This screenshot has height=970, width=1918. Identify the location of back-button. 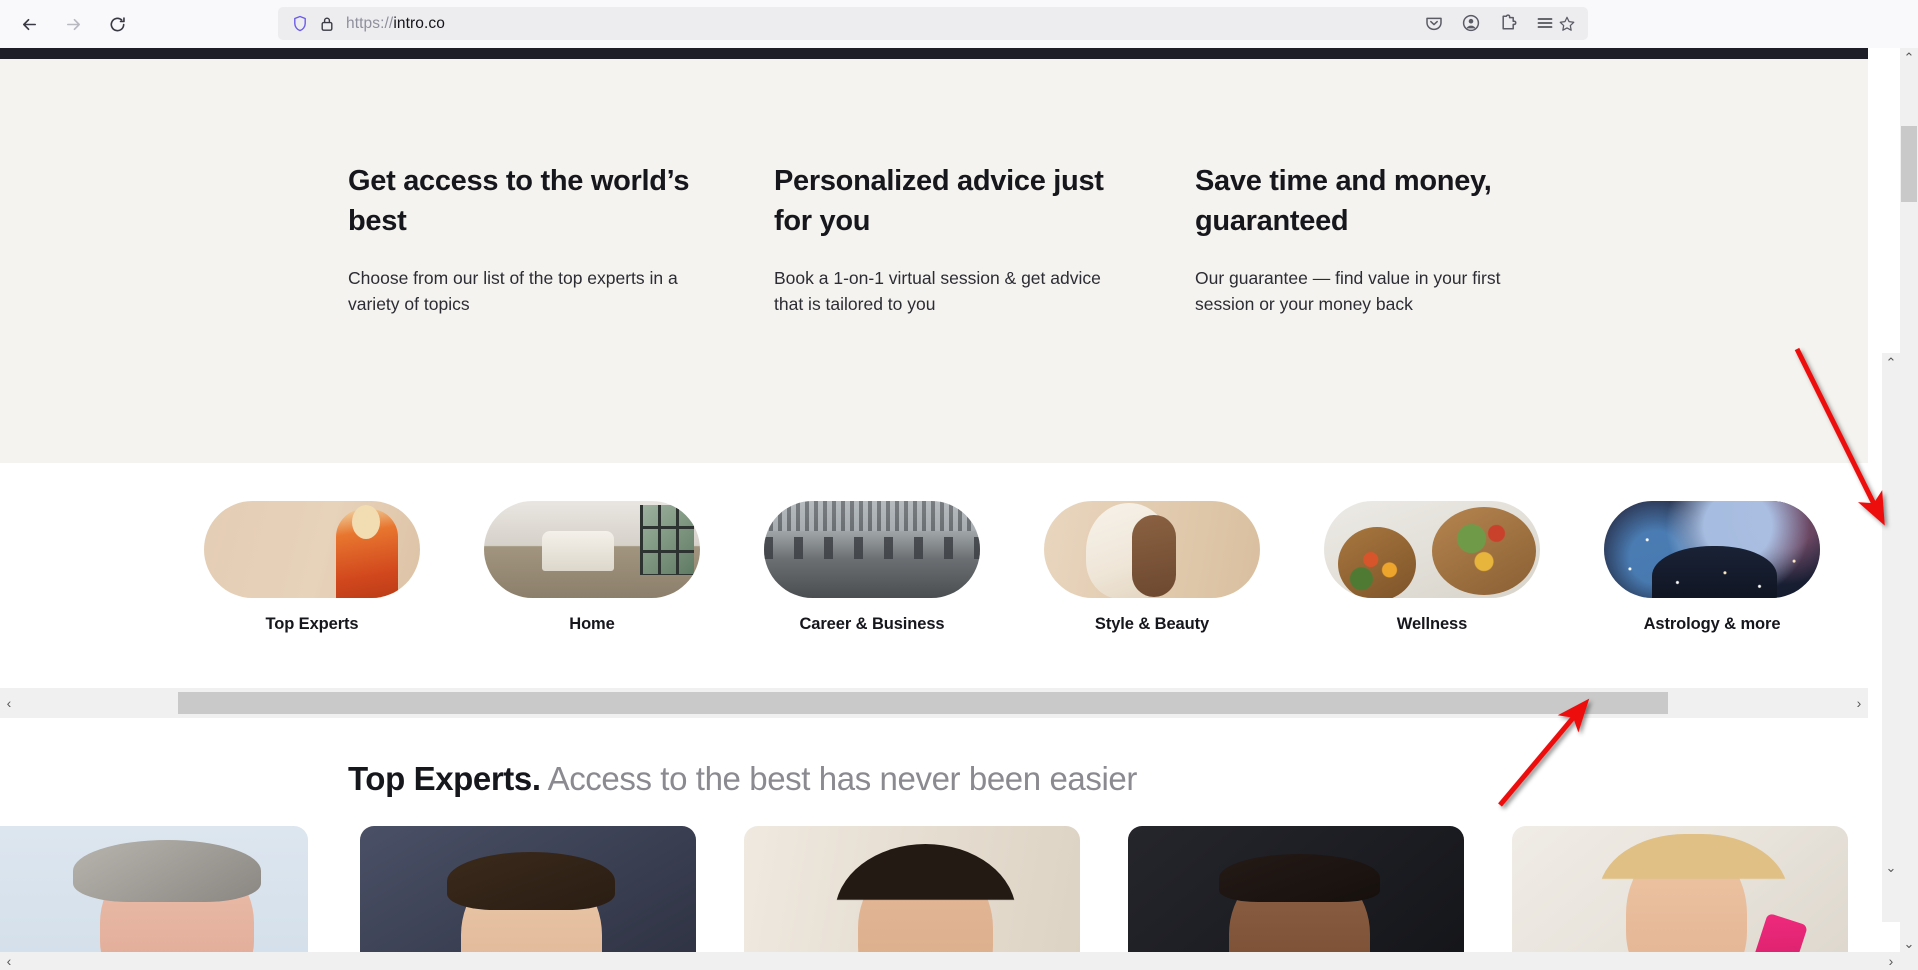
(29, 24).